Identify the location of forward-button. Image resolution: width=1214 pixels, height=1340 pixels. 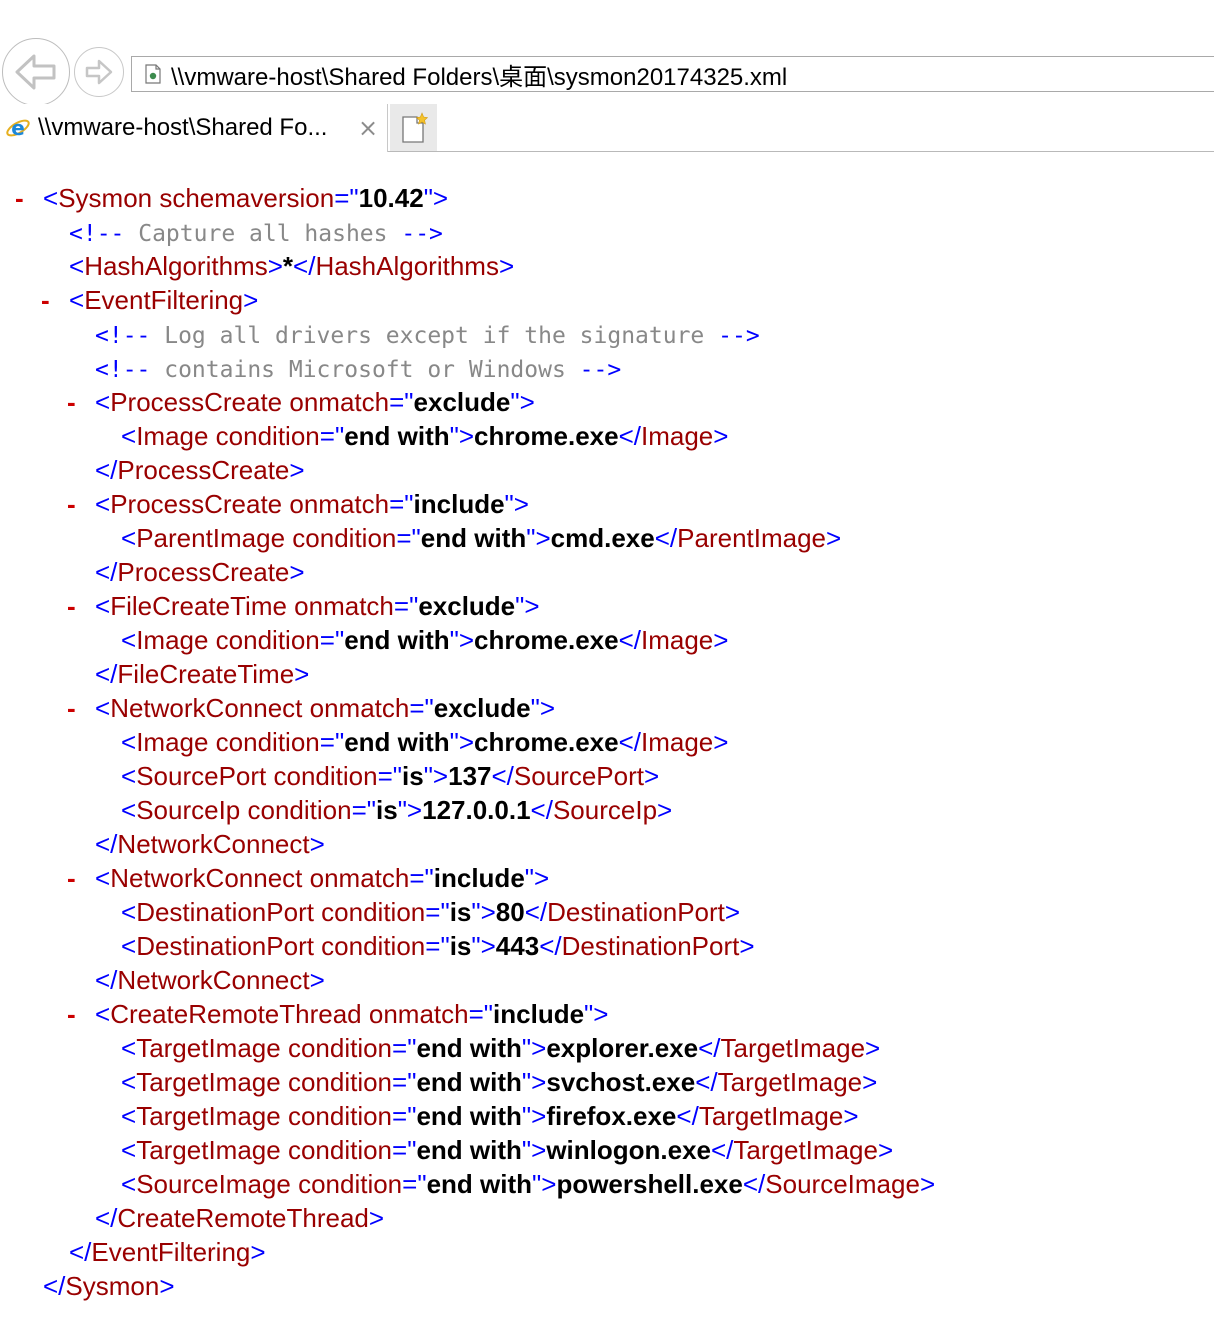
(99, 72).